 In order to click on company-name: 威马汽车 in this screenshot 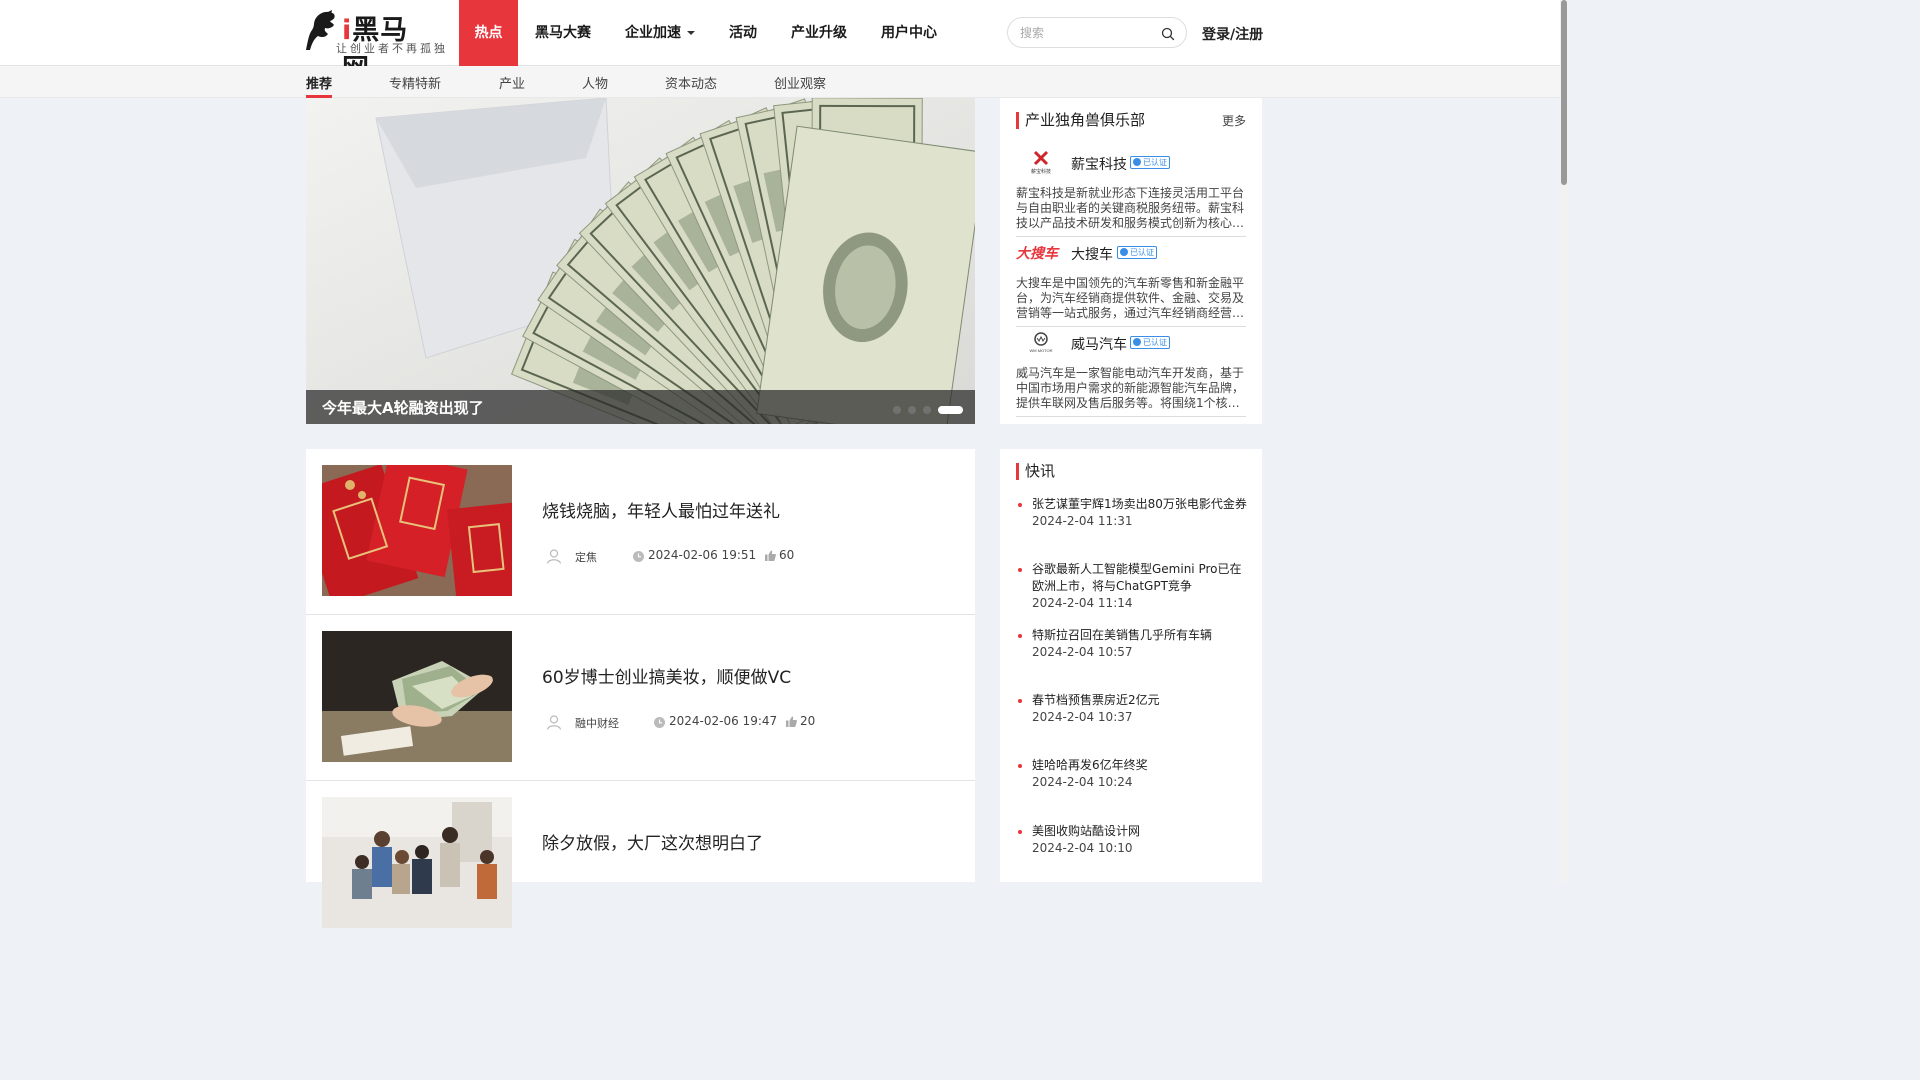, I will do `click(1099, 344)`.